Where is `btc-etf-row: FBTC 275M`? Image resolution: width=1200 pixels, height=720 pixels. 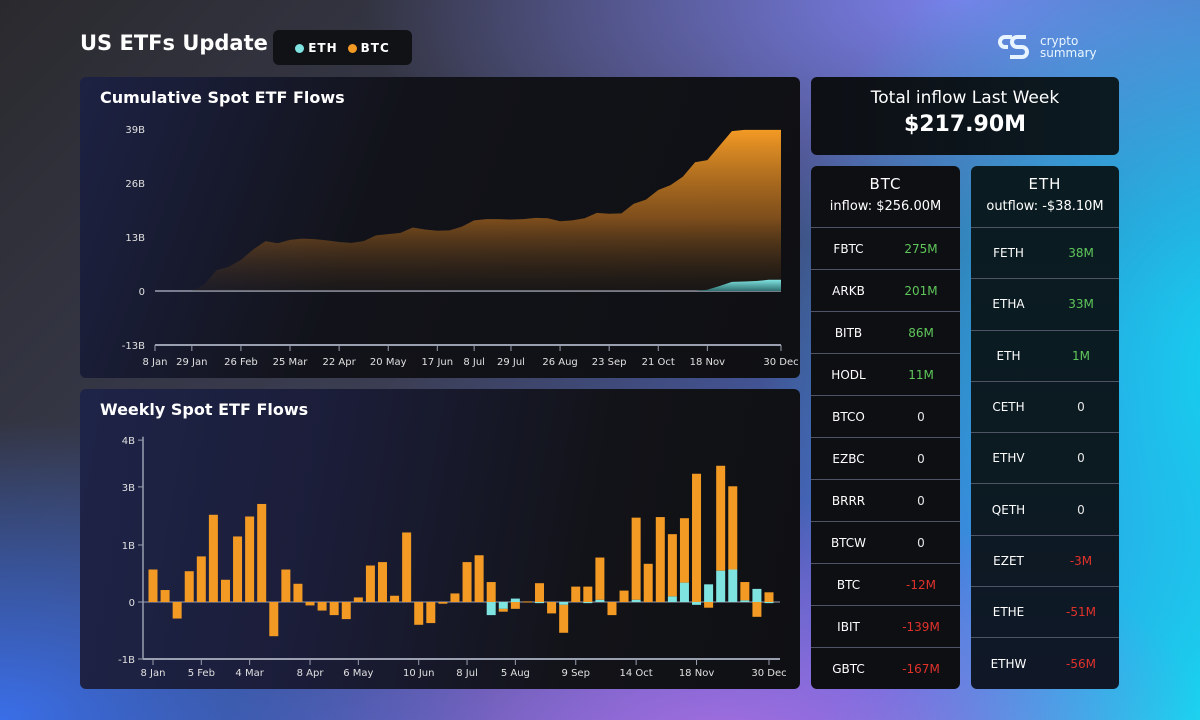
btc-etf-row: FBTC 275M is located at coordinates (885, 248).